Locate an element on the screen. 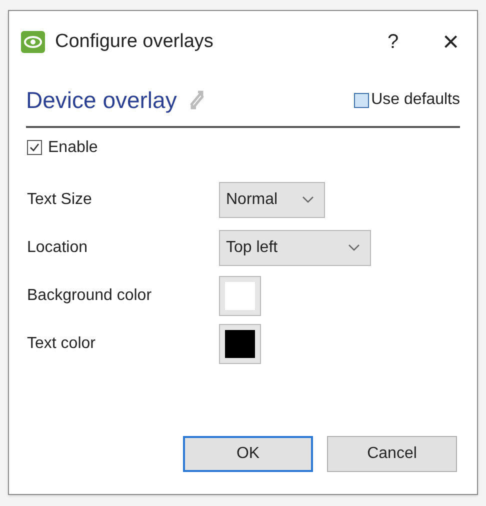 This screenshot has height=506, width=486. dialog-button: OK is located at coordinates (248, 454).